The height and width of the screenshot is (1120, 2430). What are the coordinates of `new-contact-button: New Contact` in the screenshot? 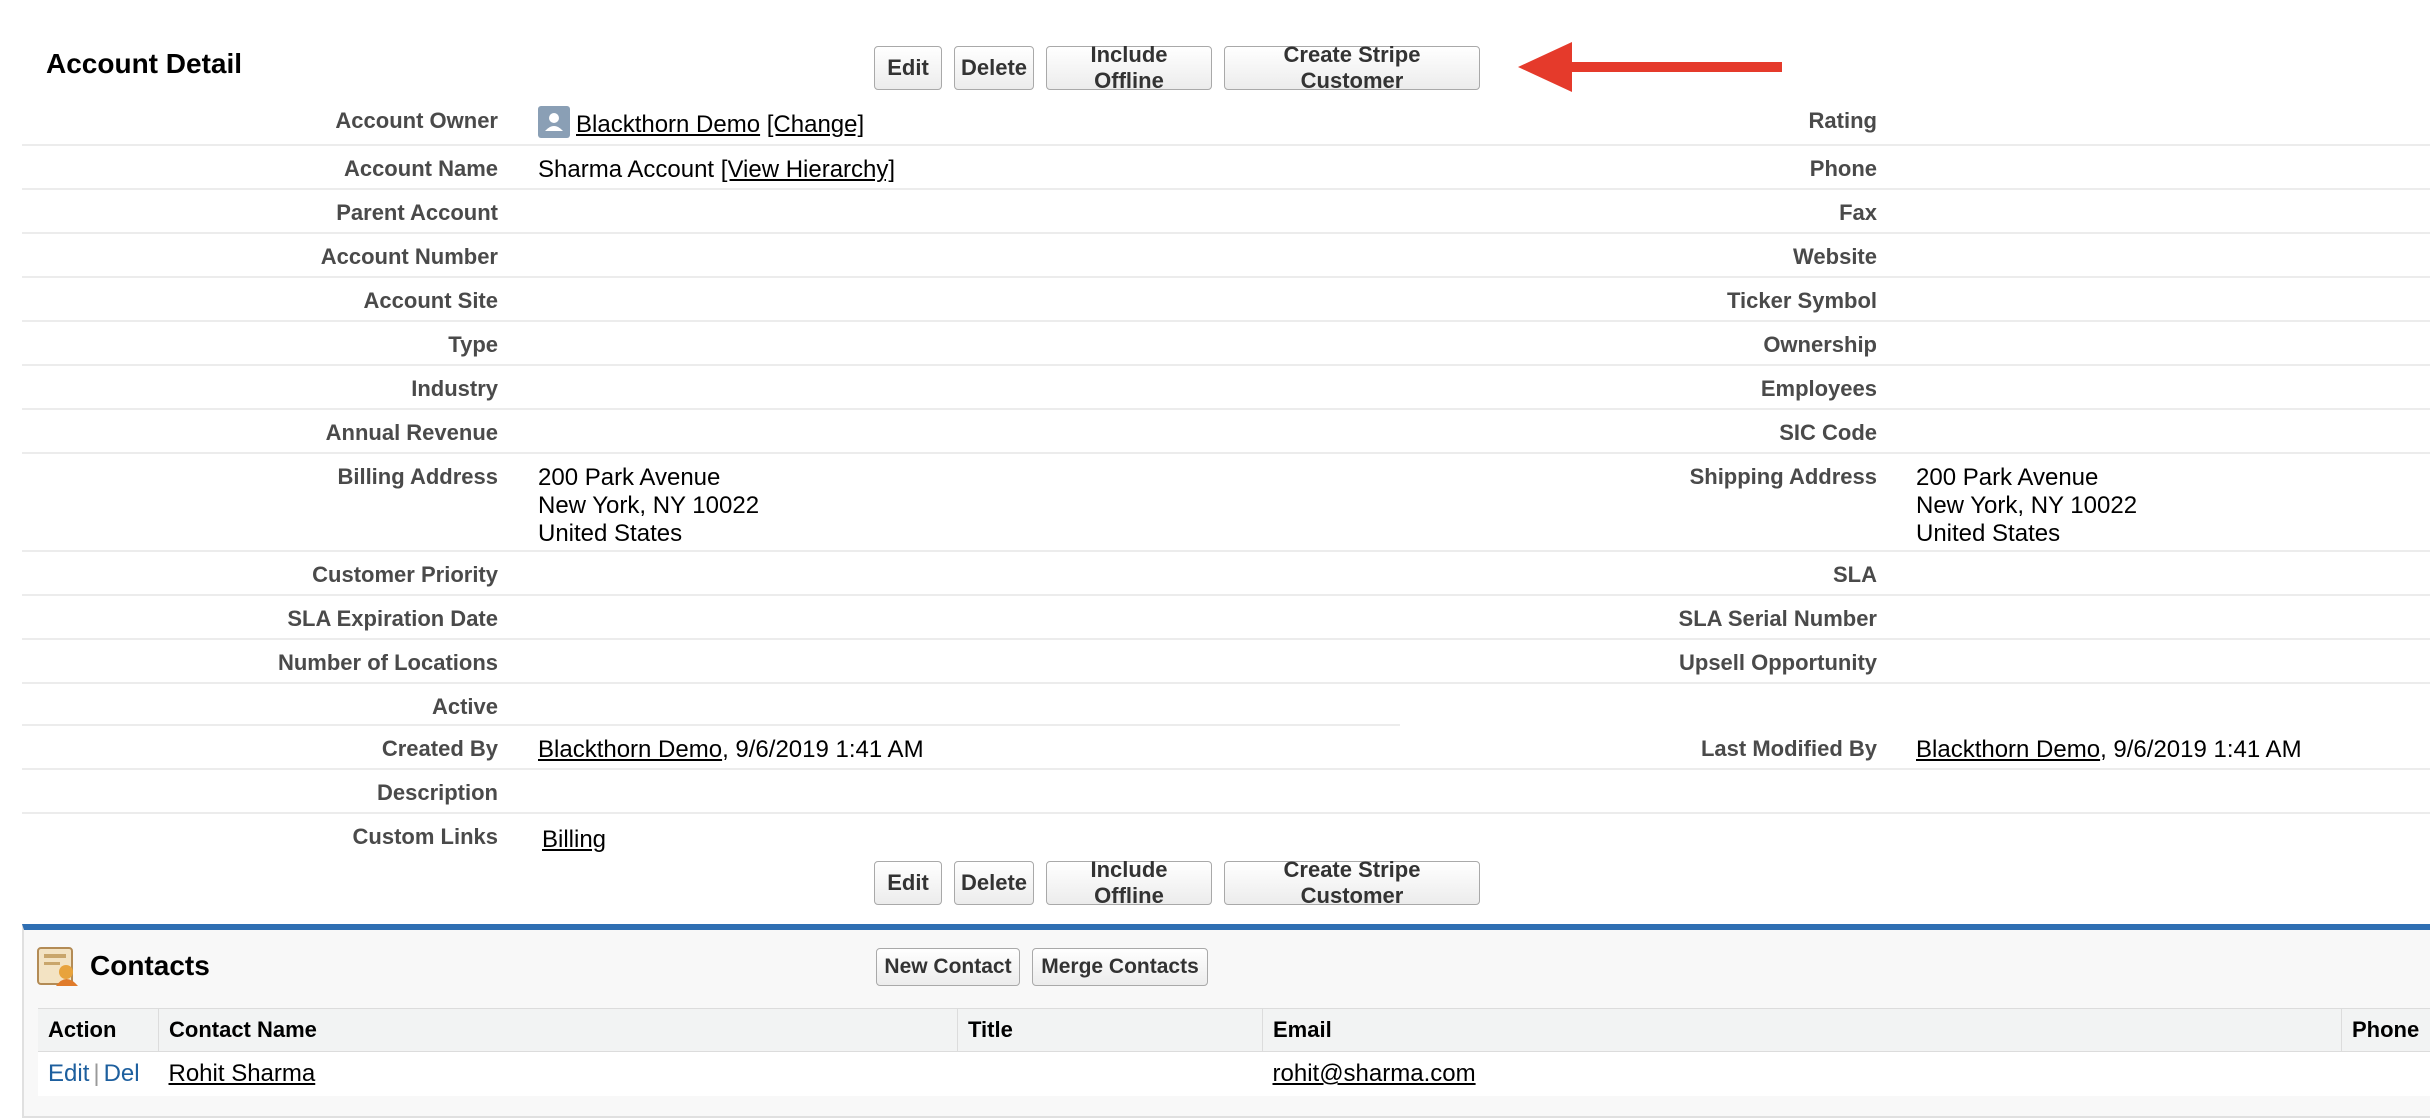 It's located at (948, 967).